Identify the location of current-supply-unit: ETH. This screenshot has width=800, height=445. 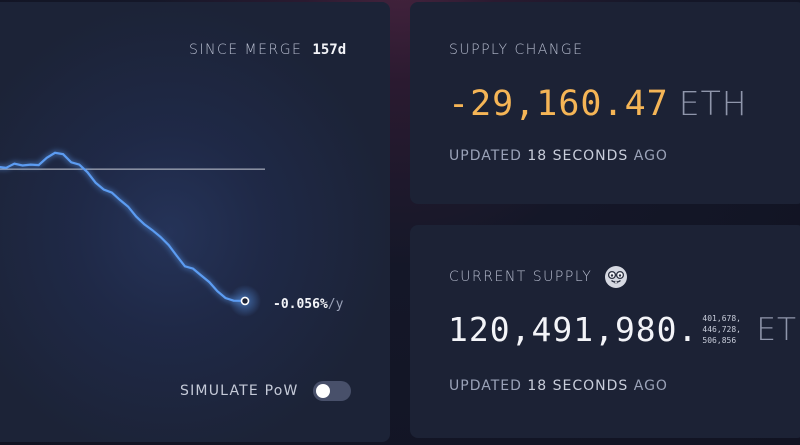
(778, 329).